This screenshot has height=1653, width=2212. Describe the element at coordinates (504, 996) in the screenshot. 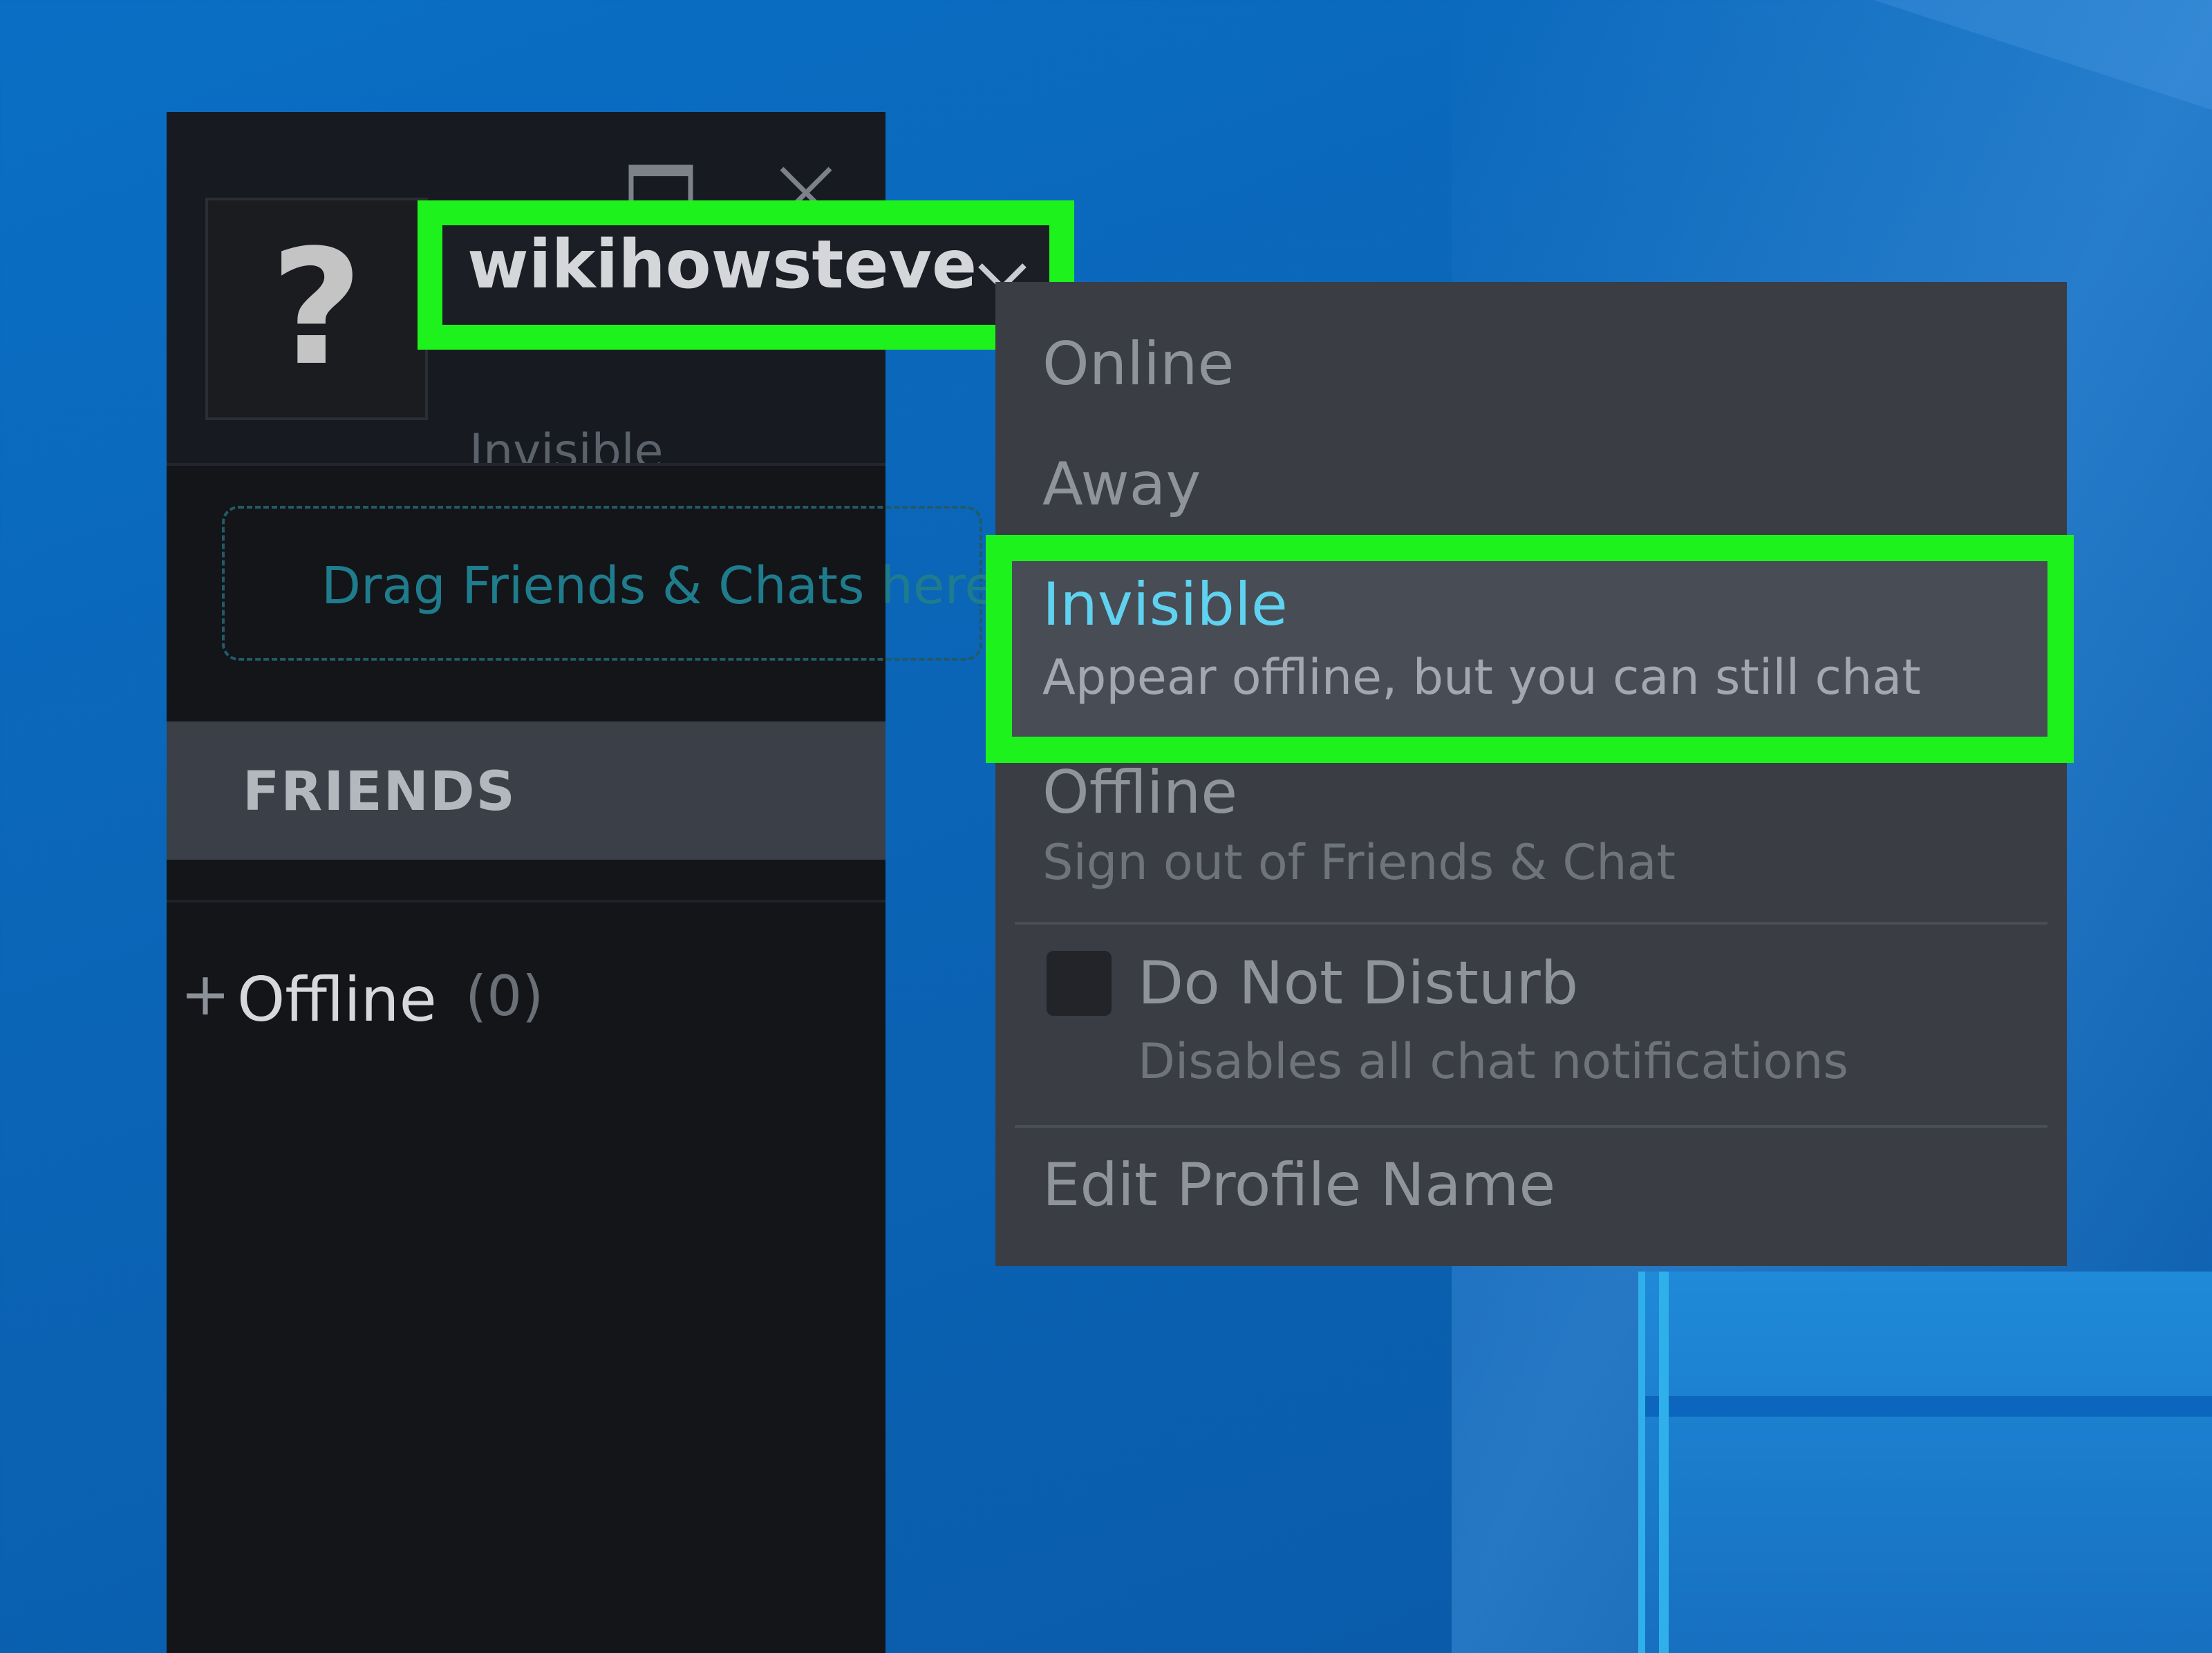

I see `group-offline-count: (0)` at that location.